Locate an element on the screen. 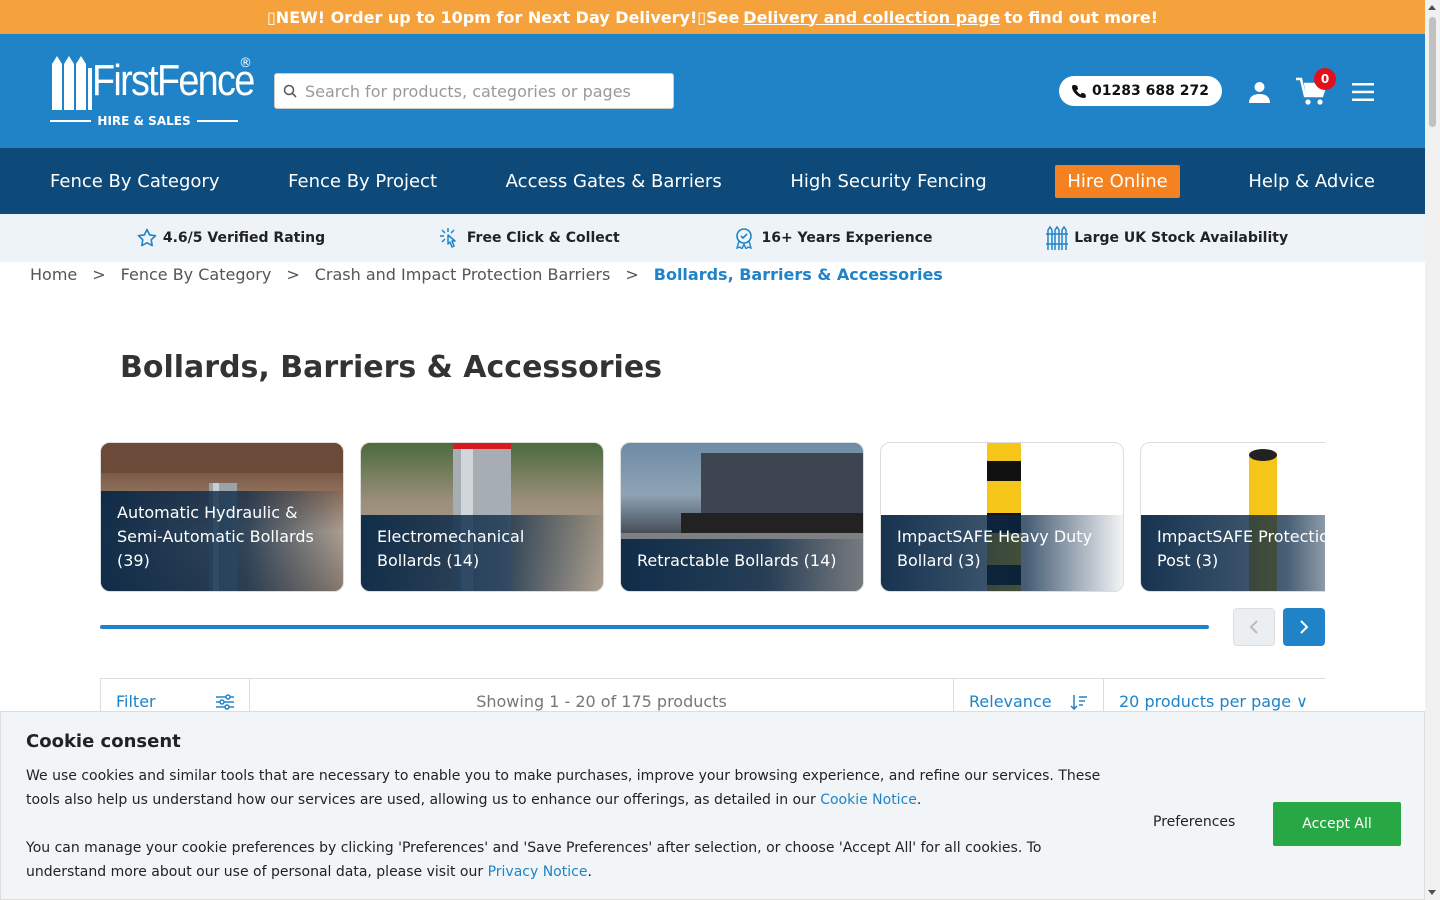 The image size is (1440, 900). search-box is located at coordinates (474, 91).